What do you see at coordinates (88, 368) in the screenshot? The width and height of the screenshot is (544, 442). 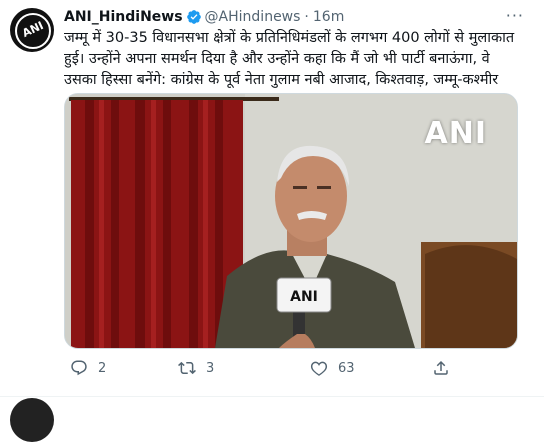 I see `reply-button: 2` at bounding box center [88, 368].